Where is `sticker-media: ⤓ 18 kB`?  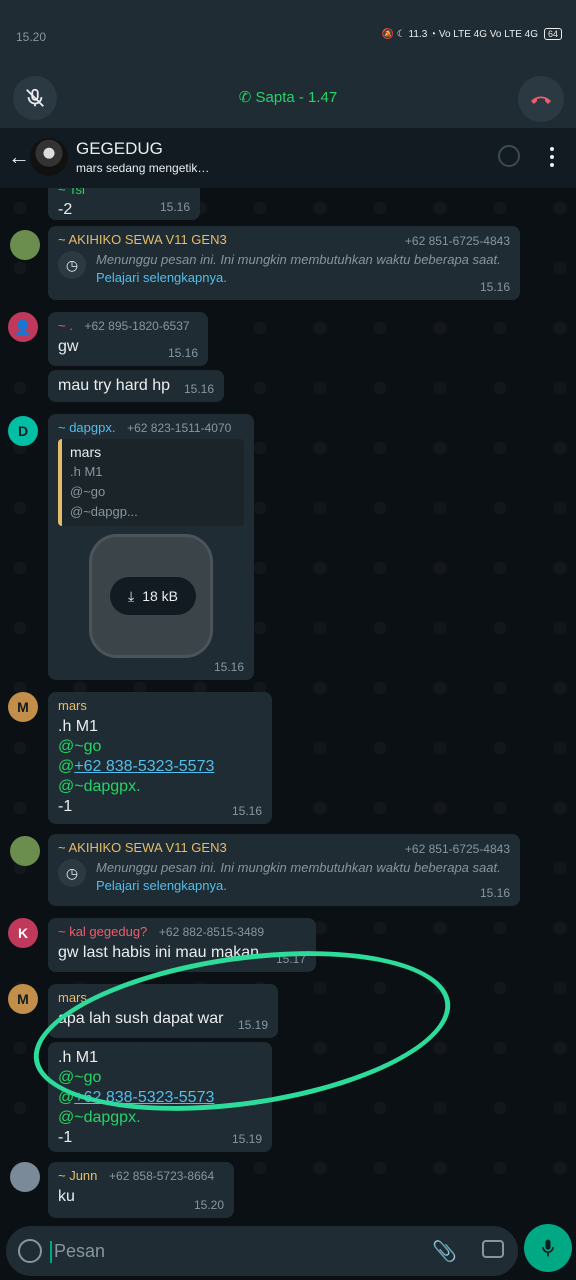
sticker-media: ⤓ 18 kB is located at coordinates (151, 596).